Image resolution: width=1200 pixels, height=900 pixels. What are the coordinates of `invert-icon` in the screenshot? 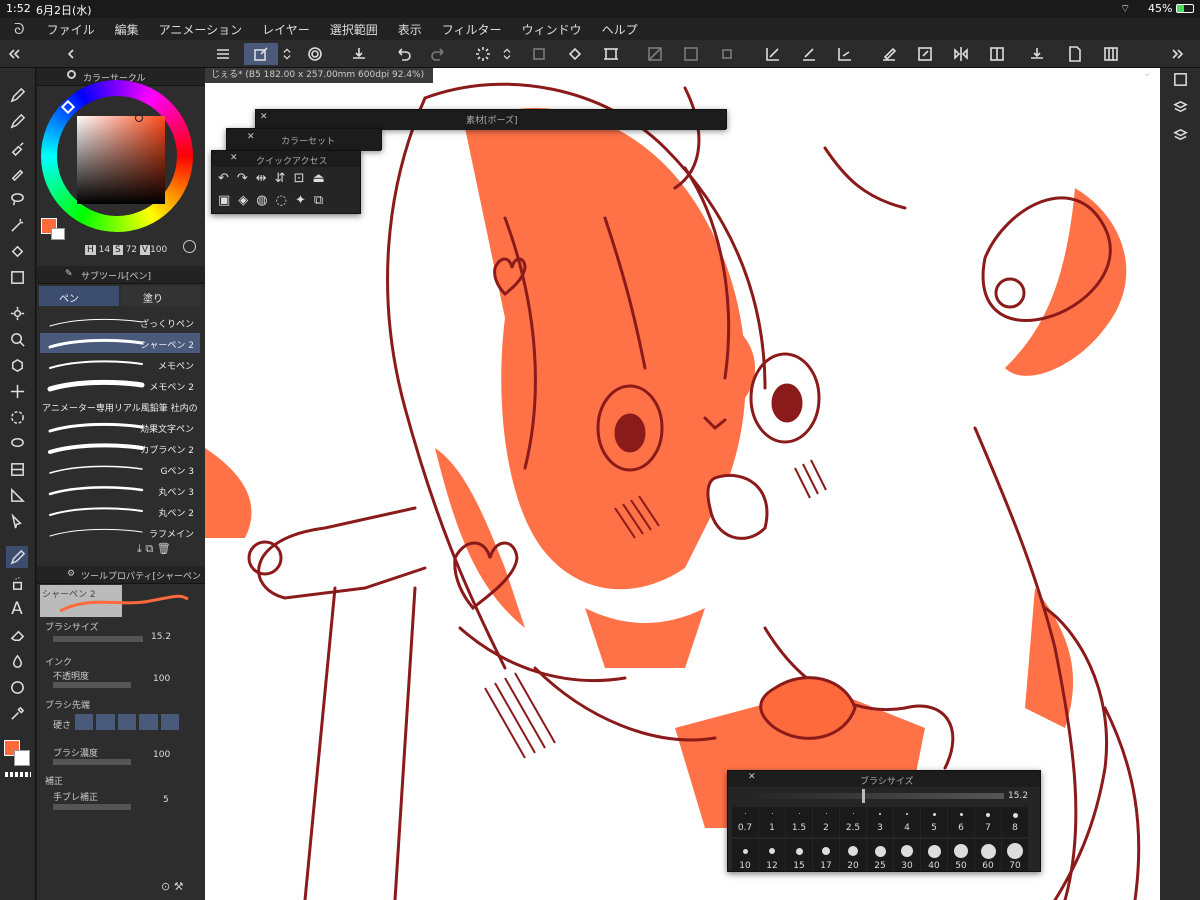 It's located at (691, 54).